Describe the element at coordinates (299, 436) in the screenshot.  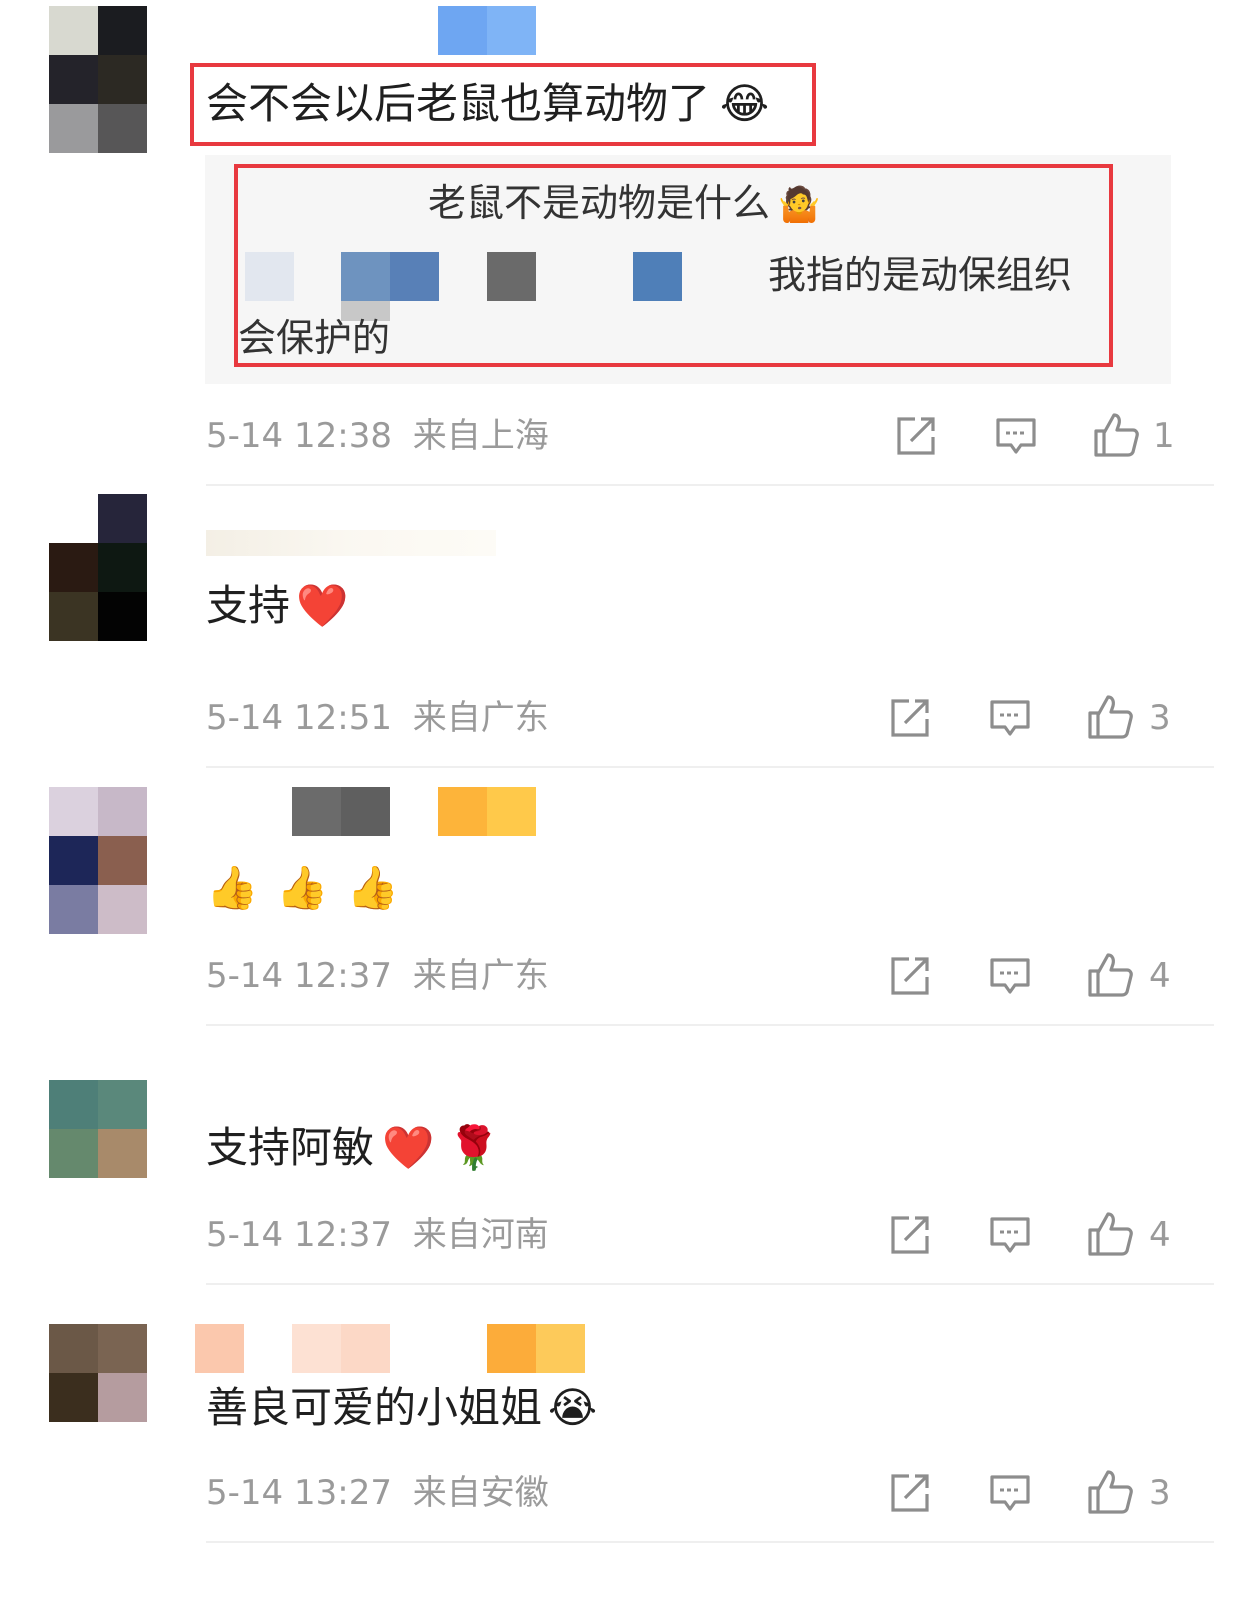
I see `timestamp: 5-14 12:38` at that location.